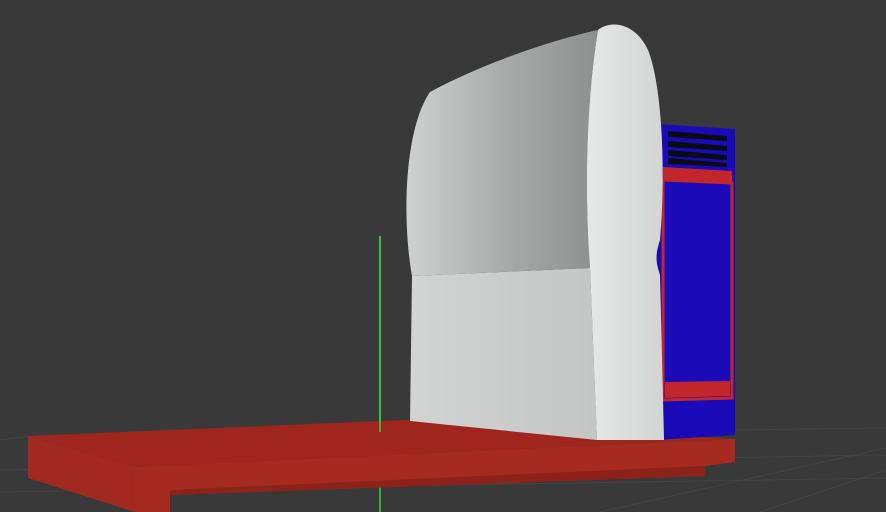  I want to click on housing-side-face, so click(625, 232).